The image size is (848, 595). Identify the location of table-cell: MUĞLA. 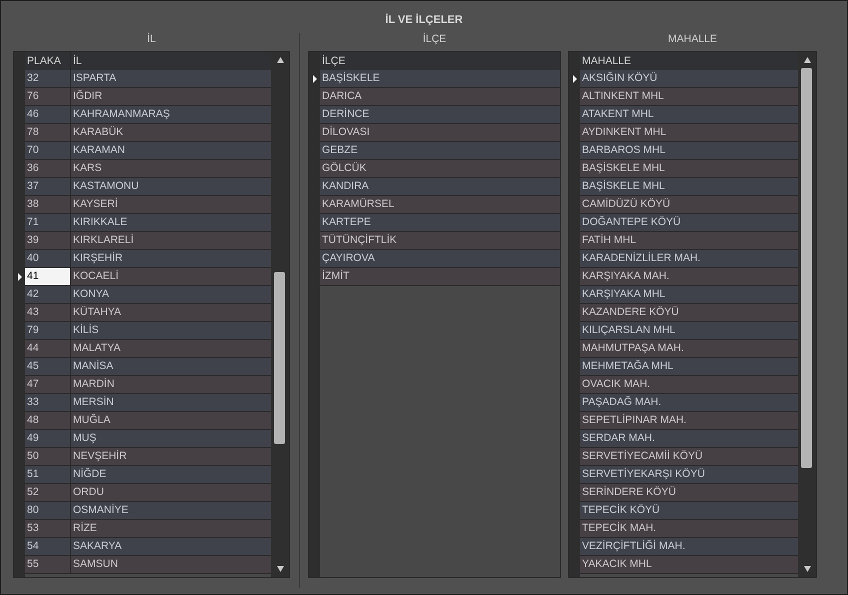
(171, 421).